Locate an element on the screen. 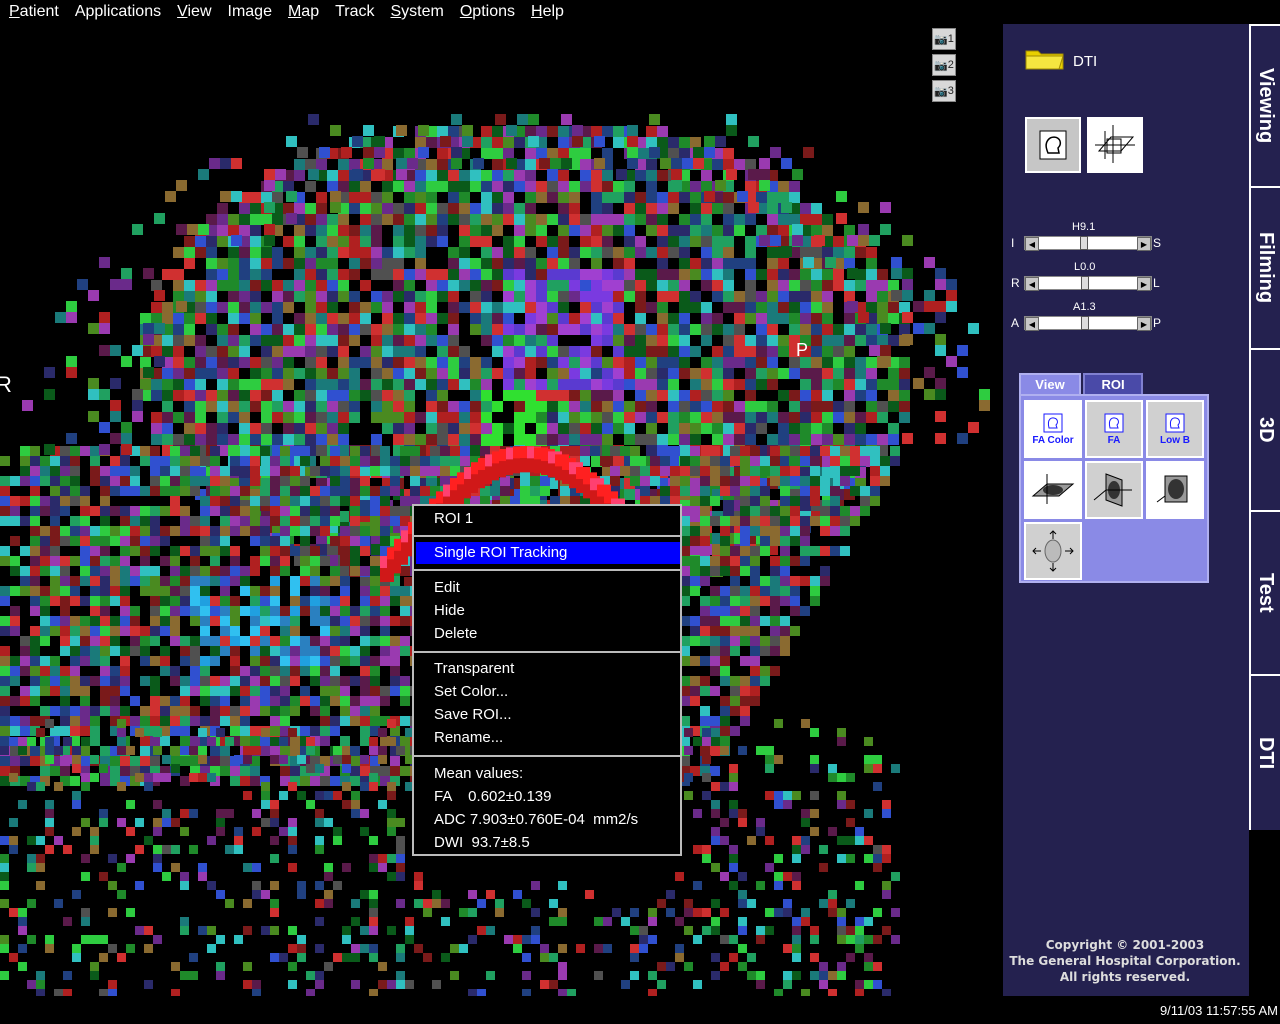  slider-left-label: I is located at coordinates (1013, 243).